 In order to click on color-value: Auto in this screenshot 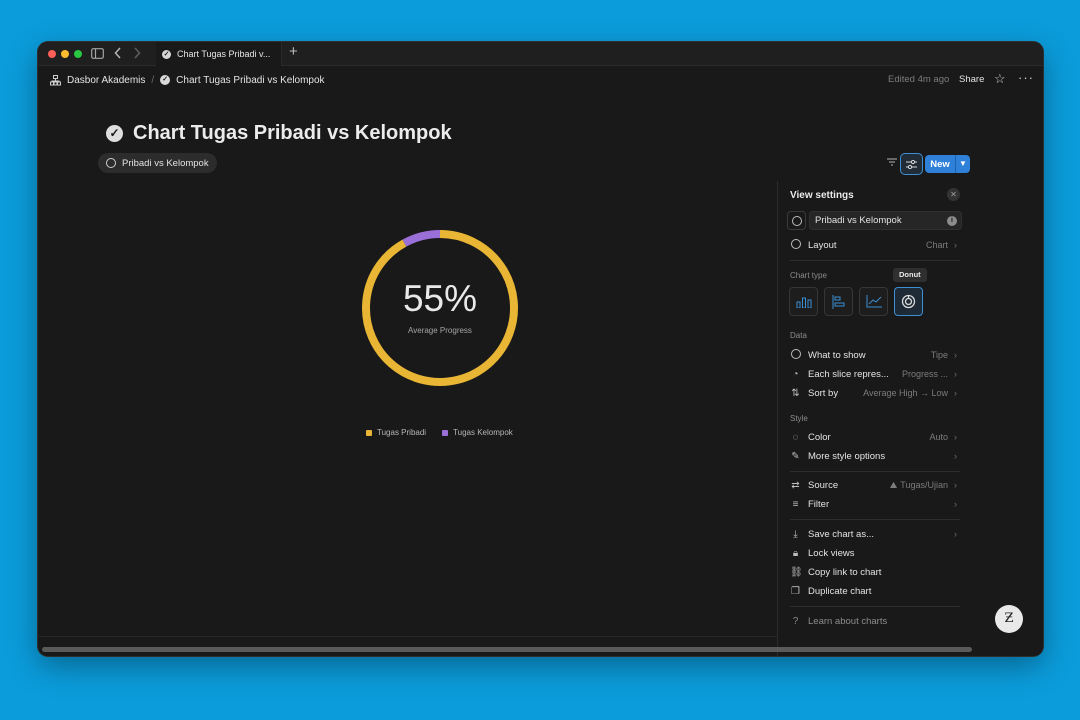, I will do `click(938, 437)`.